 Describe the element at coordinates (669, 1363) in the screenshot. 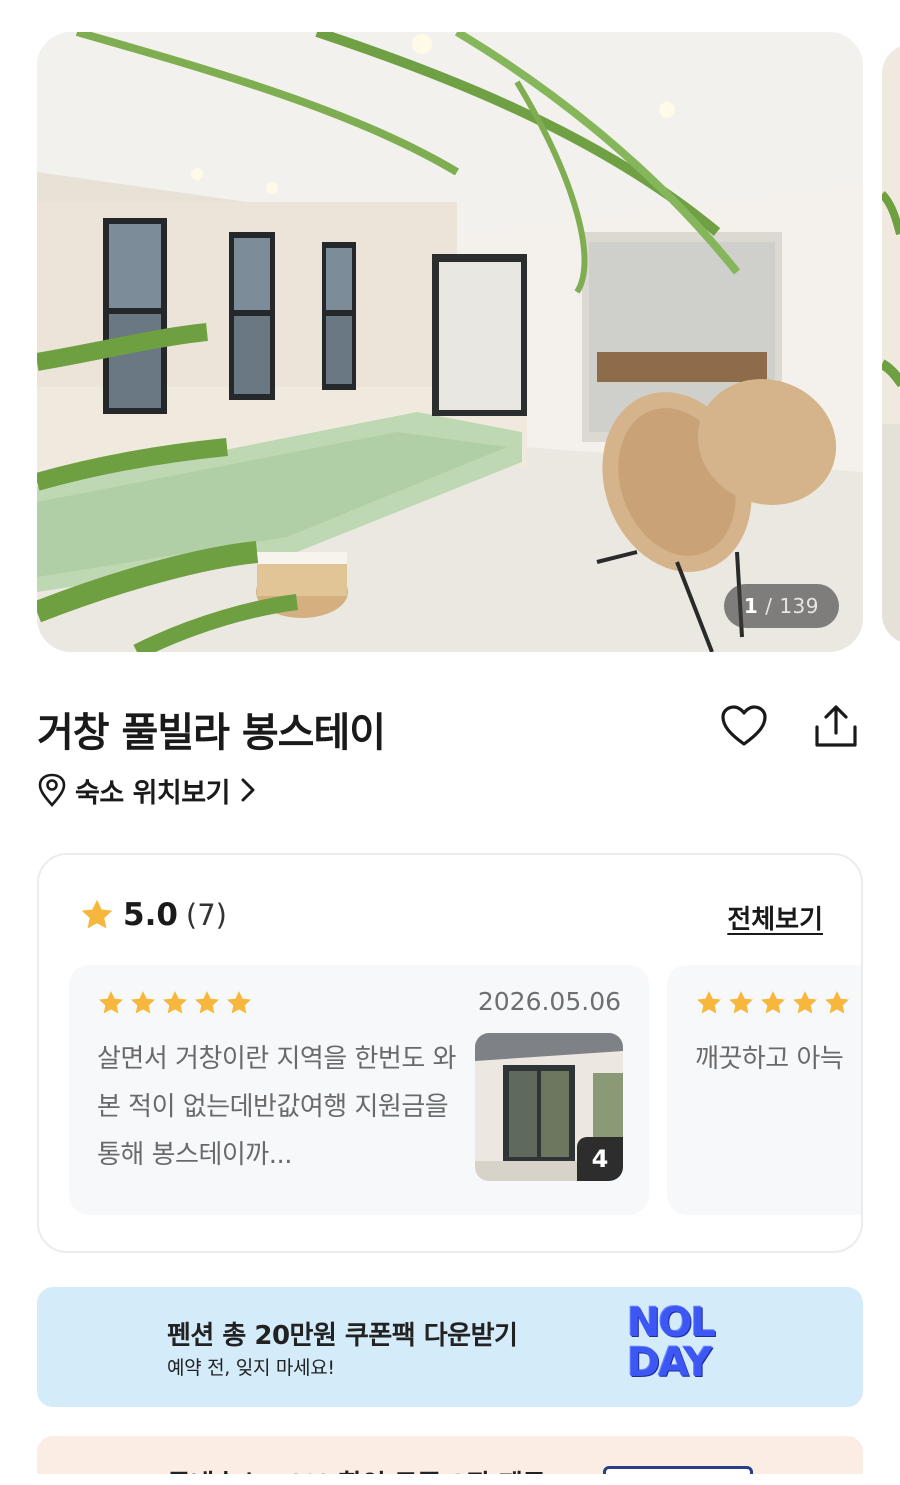

I see `nol-day-logo-line2: DAY` at that location.